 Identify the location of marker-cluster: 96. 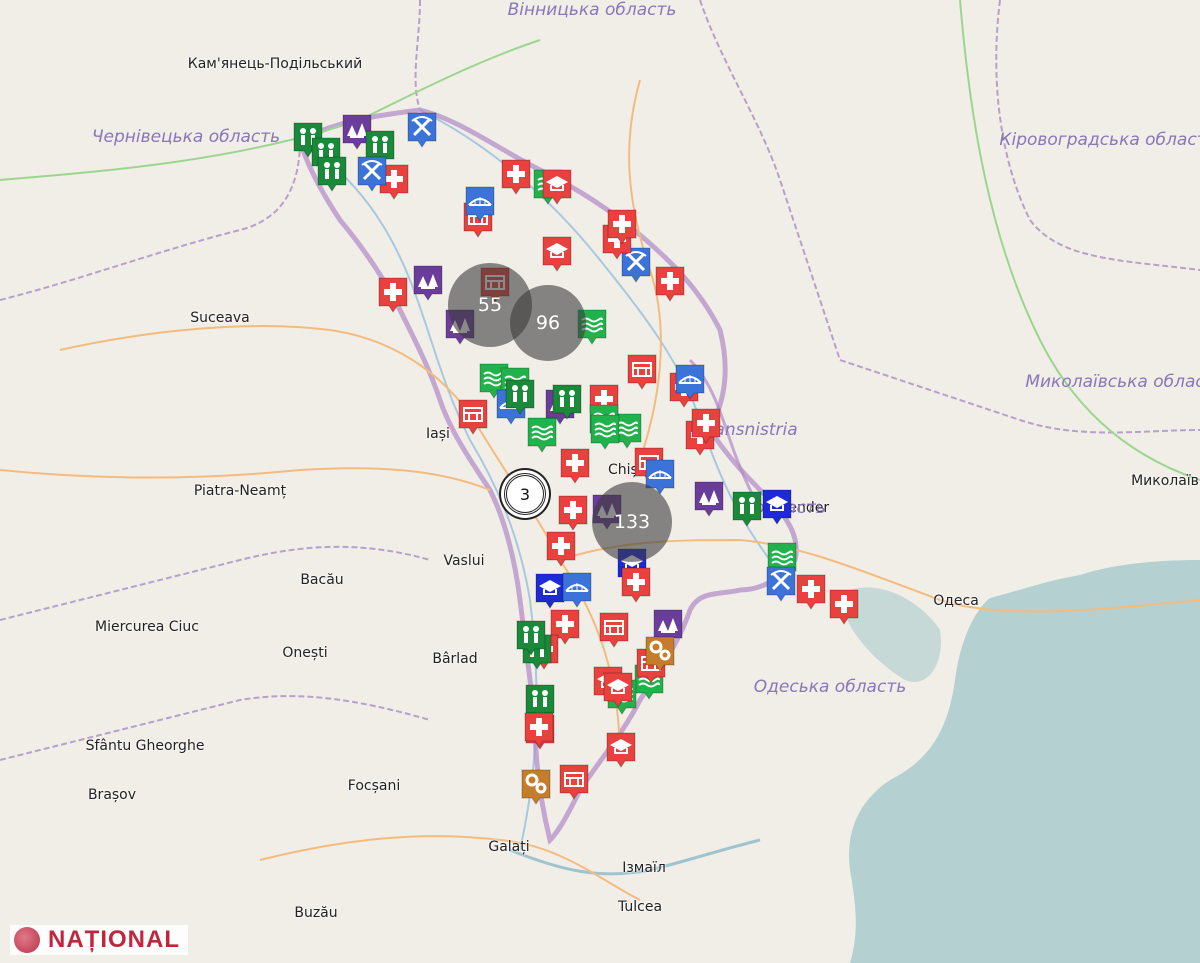
(548, 323).